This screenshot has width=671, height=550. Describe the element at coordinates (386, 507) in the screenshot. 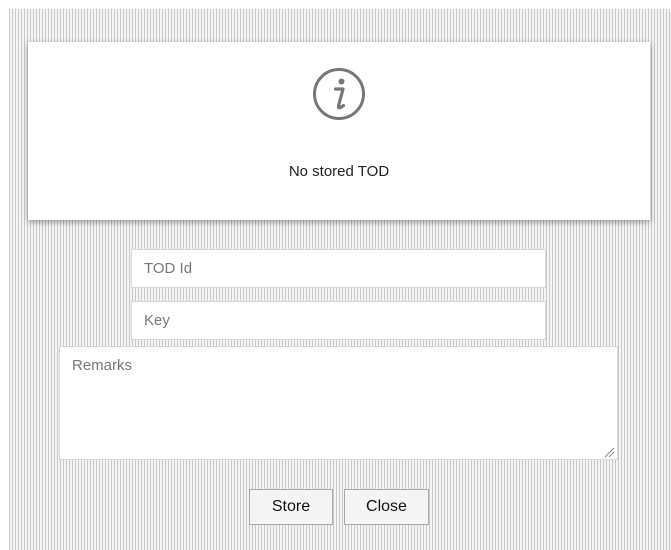

I see `close-button: Close` at that location.